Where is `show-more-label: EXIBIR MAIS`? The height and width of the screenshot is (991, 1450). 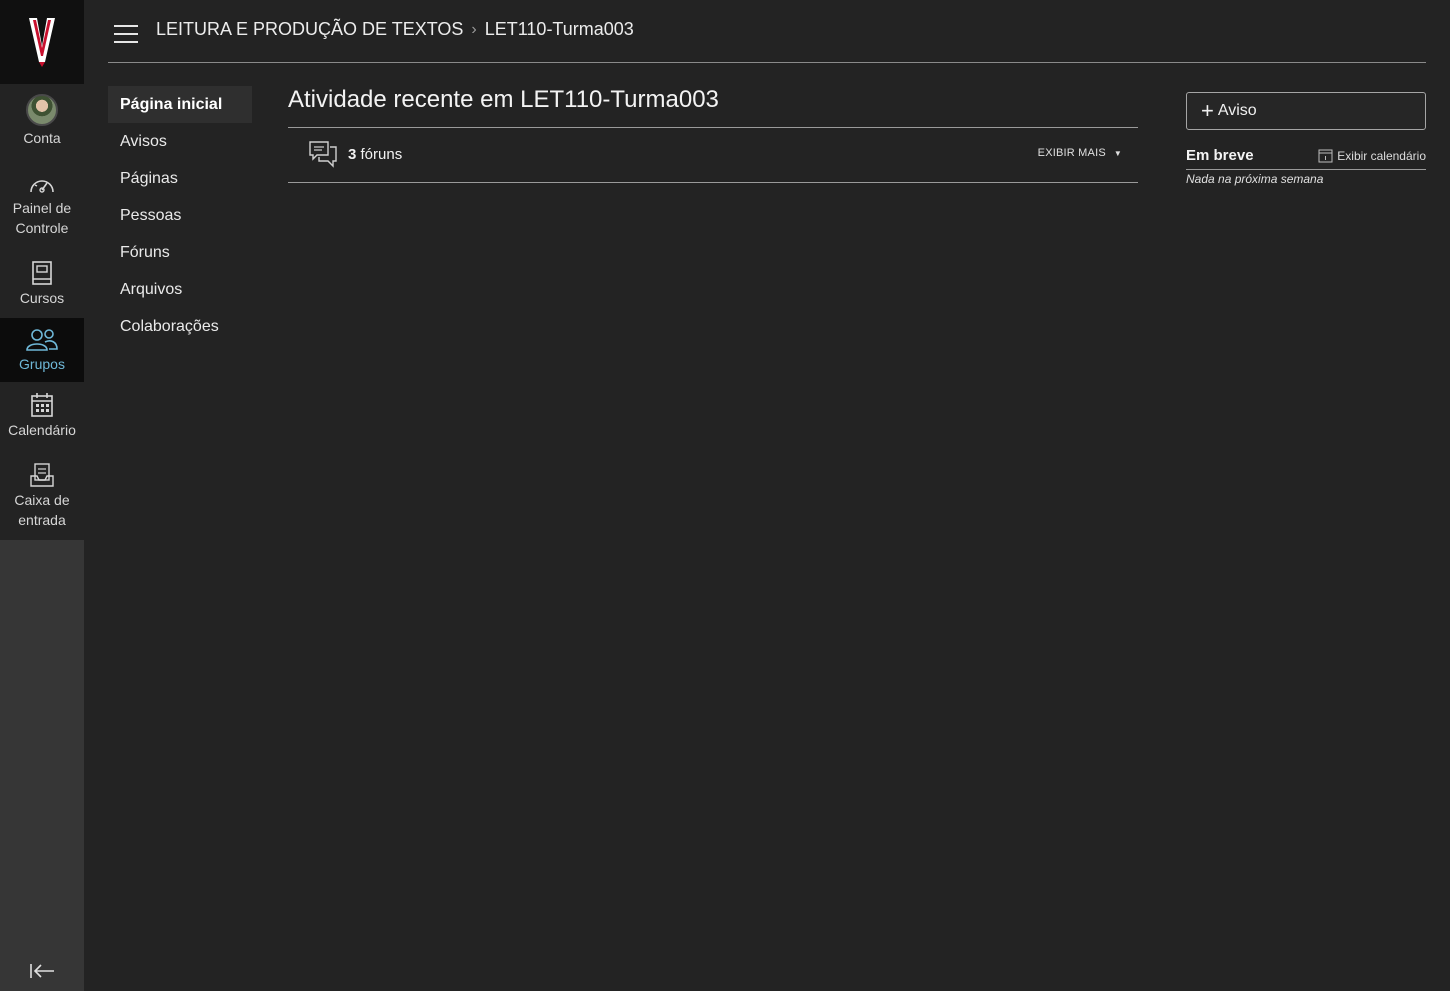
show-more-label: EXIBIR MAIS is located at coordinates (1071, 153).